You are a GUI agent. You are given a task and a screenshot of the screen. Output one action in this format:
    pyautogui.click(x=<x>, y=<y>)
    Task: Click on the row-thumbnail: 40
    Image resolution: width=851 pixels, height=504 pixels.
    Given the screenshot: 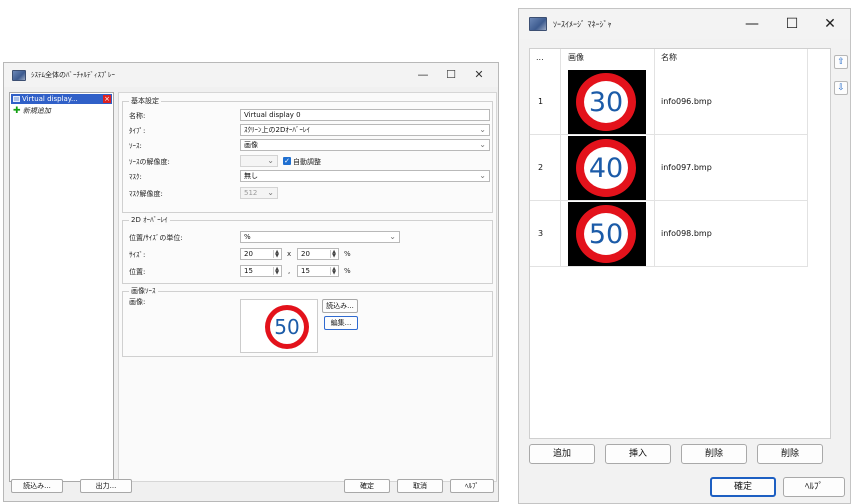 What is the action you would take?
    pyautogui.click(x=607, y=168)
    